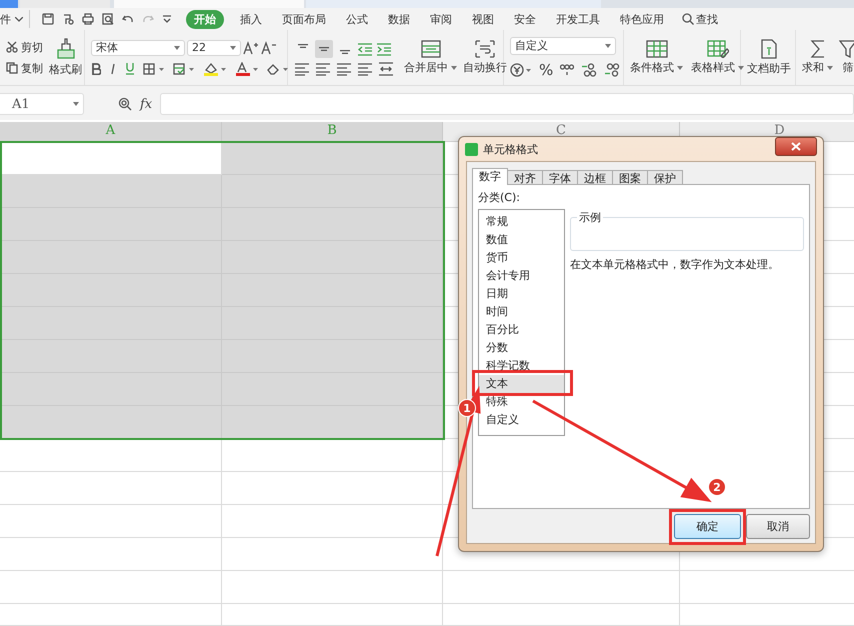 This screenshot has height=626, width=854. I want to click on category-item: 货币, so click(521, 258).